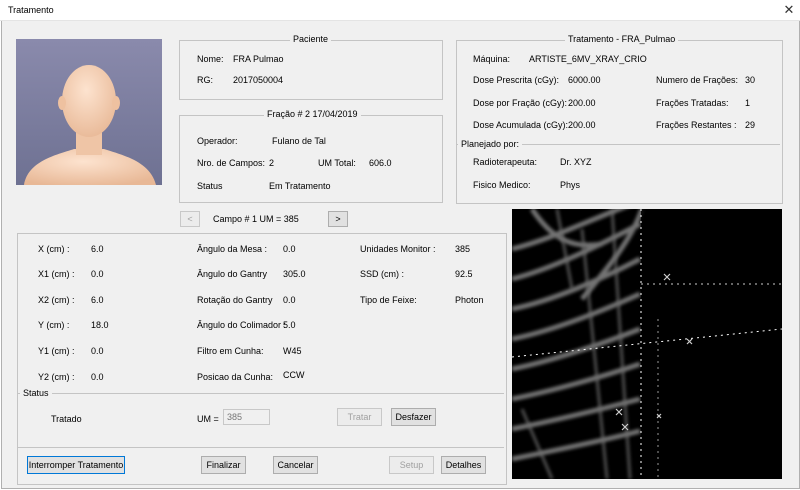  What do you see at coordinates (31, 10) in the screenshot?
I see `window-title: Tratamento` at bounding box center [31, 10].